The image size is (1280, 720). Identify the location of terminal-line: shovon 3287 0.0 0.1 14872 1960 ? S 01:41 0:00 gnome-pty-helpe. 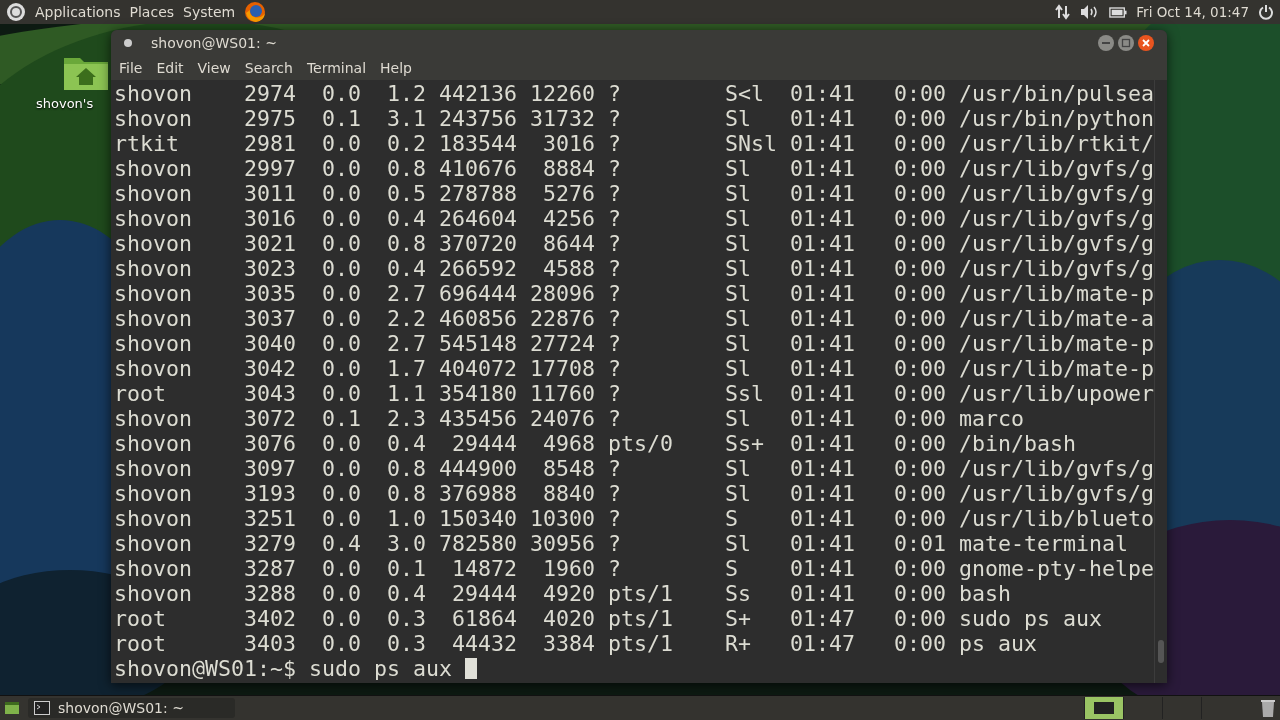
(634, 568).